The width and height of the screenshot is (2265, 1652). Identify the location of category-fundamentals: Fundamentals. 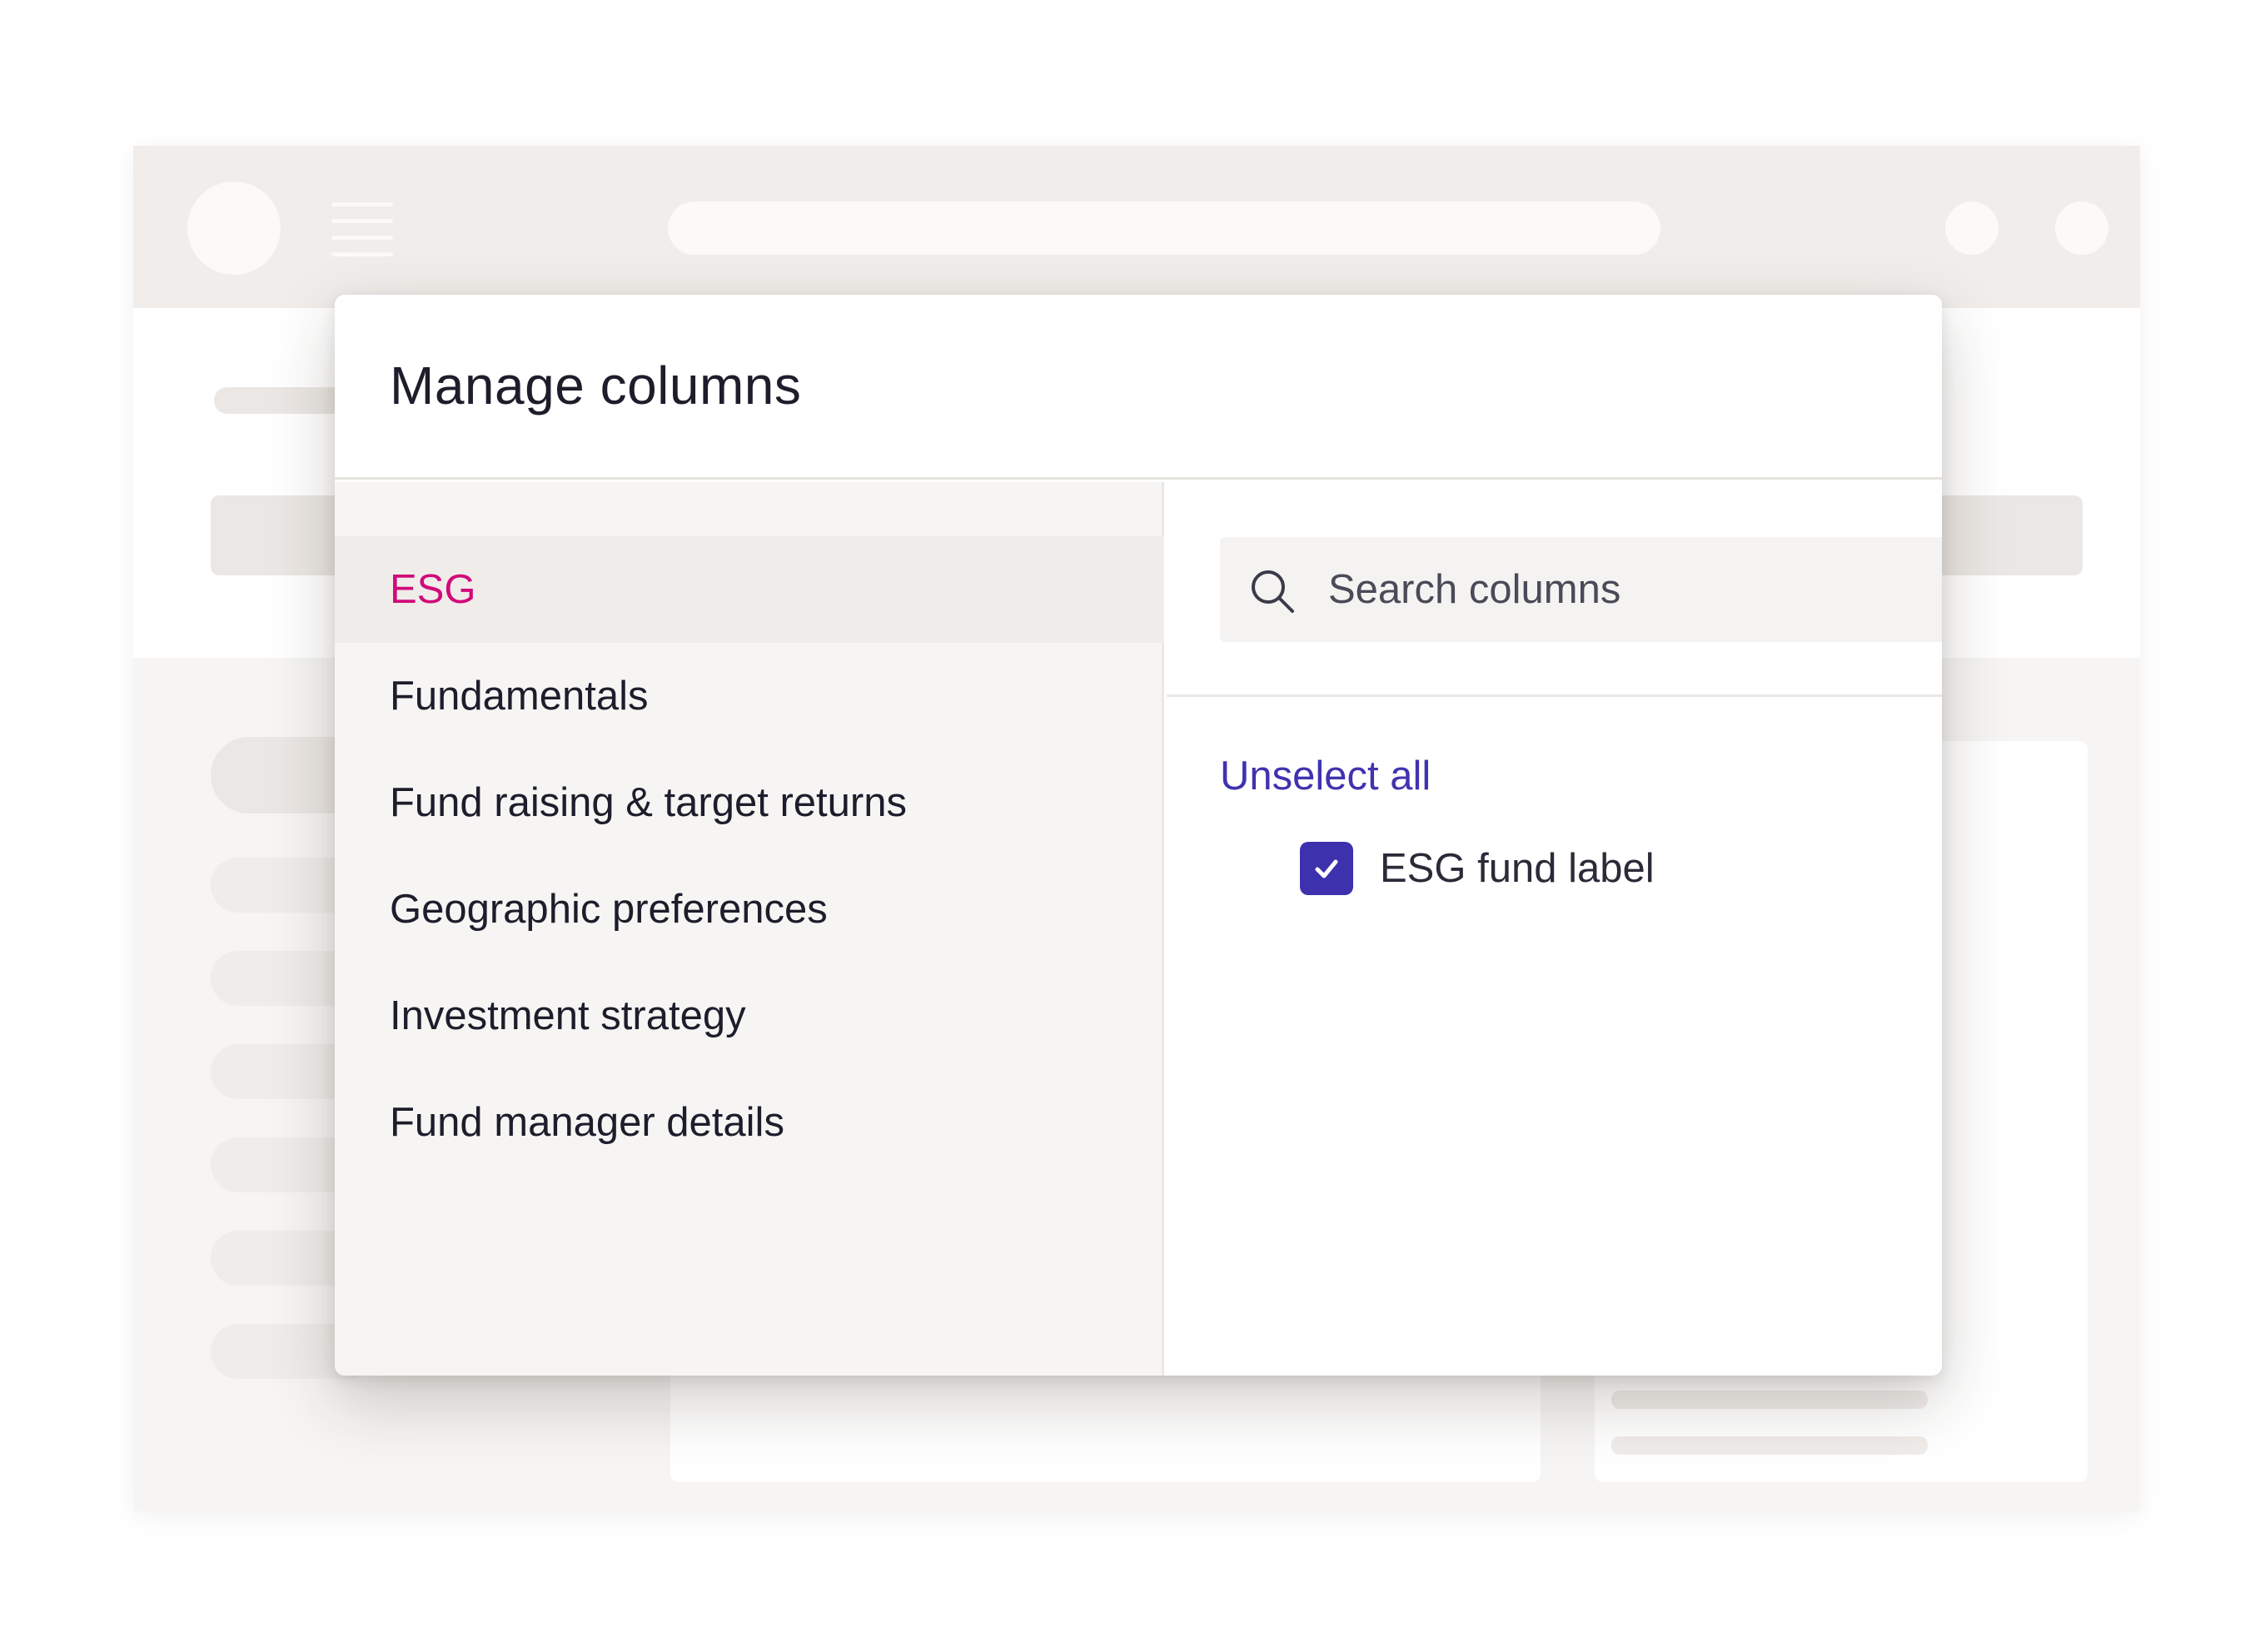
(749, 696).